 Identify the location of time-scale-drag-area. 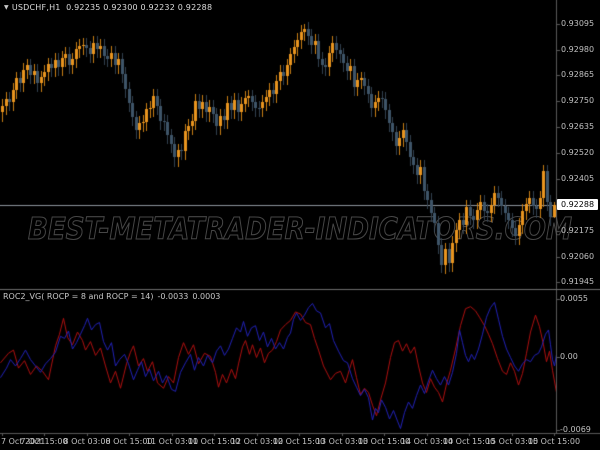
(300, 441).